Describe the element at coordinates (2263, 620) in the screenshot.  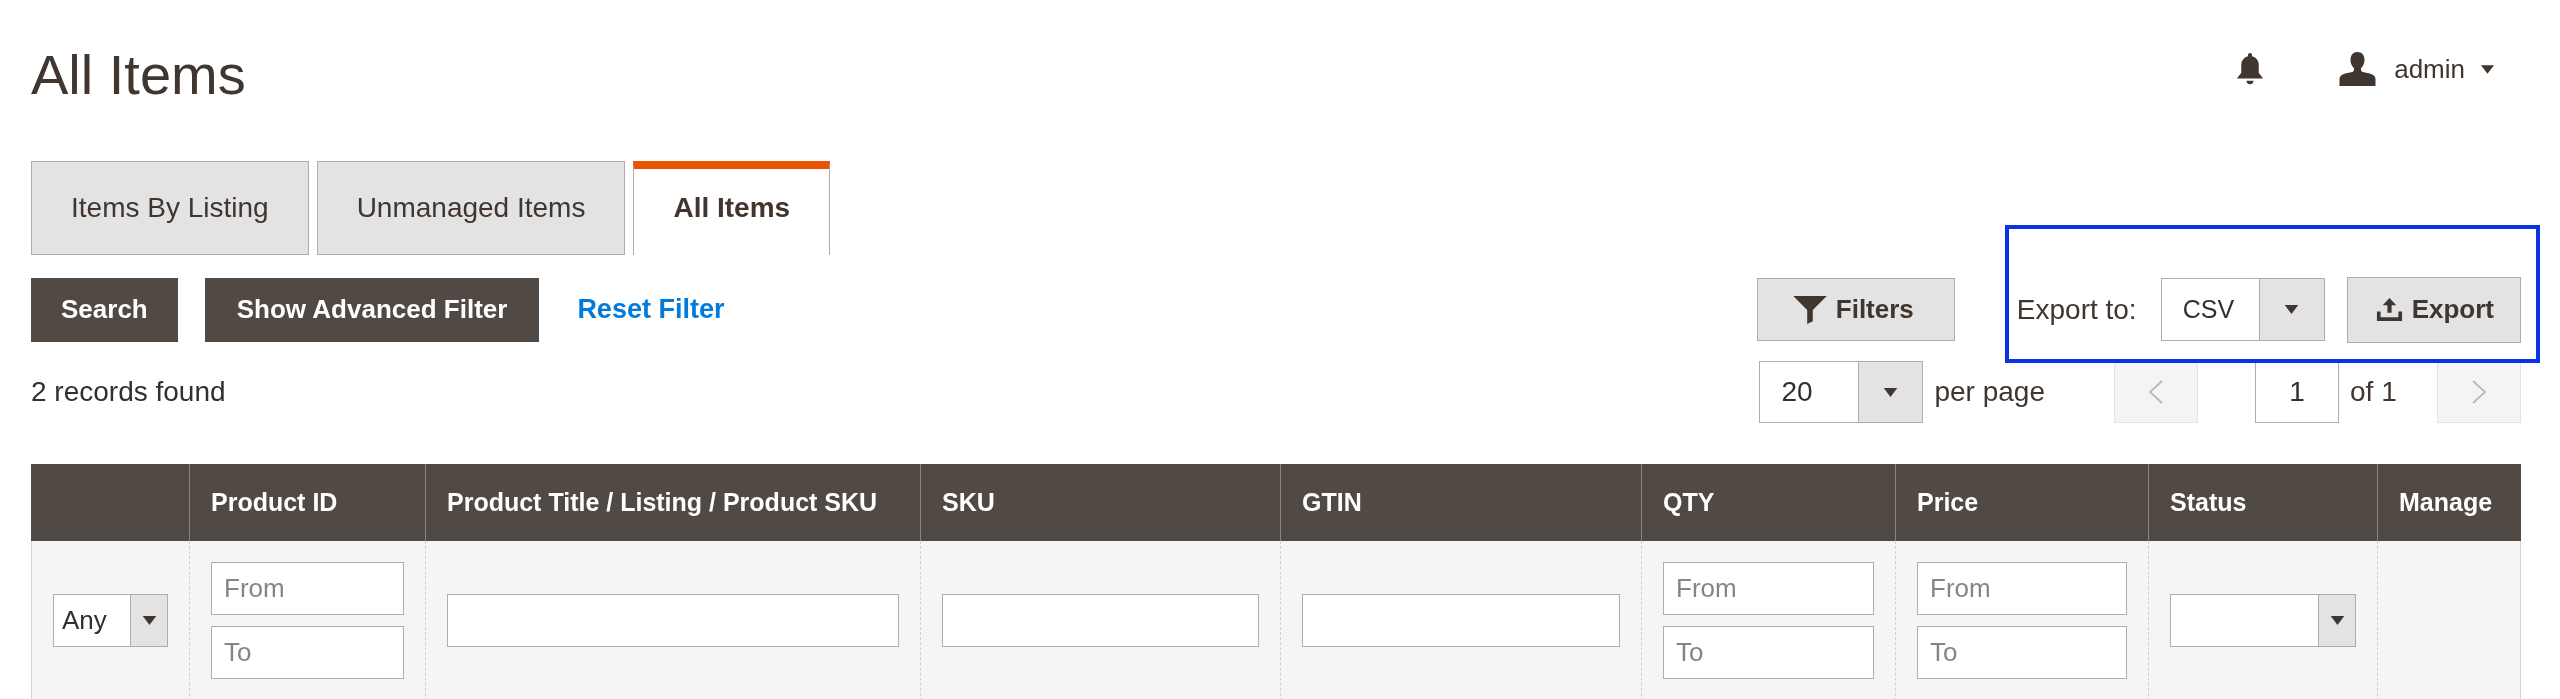
I see `select-field` at that location.